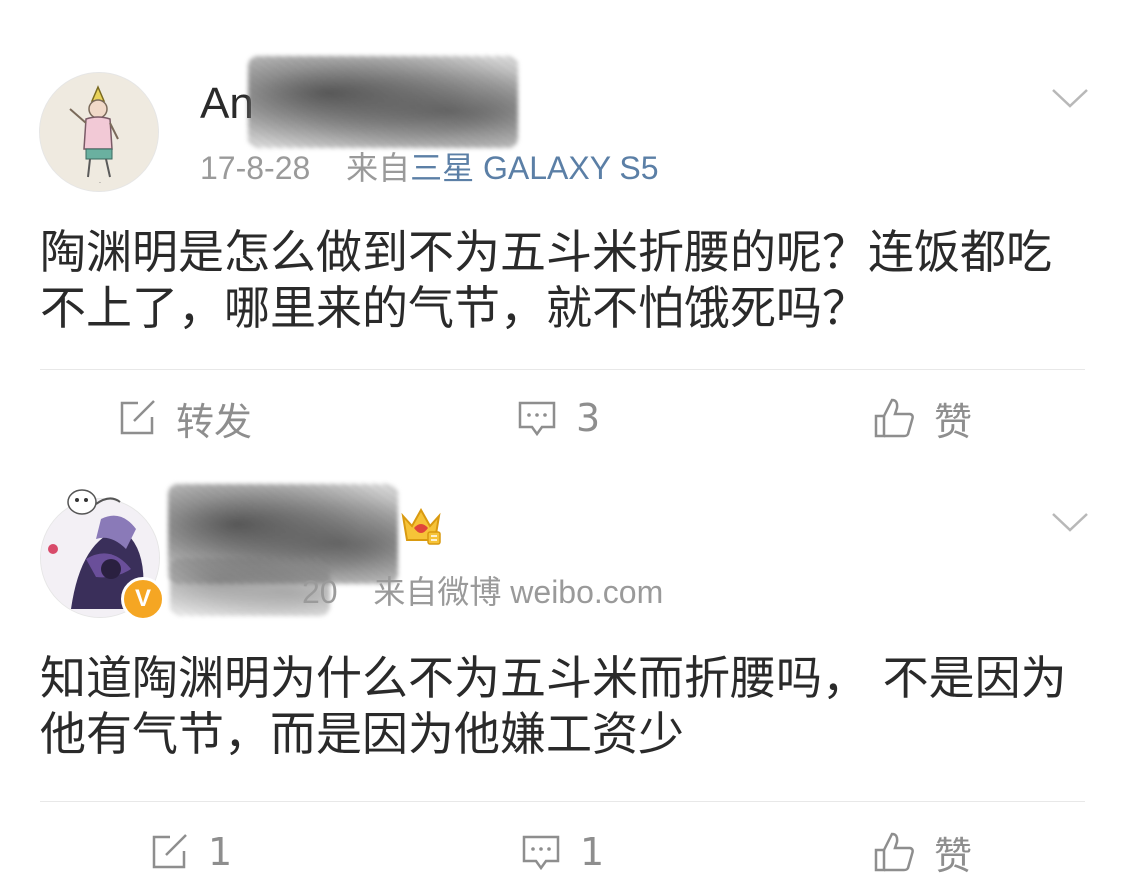 The width and height of the screenshot is (1125, 882). I want to click on source-link: weibo.com, so click(586, 592).